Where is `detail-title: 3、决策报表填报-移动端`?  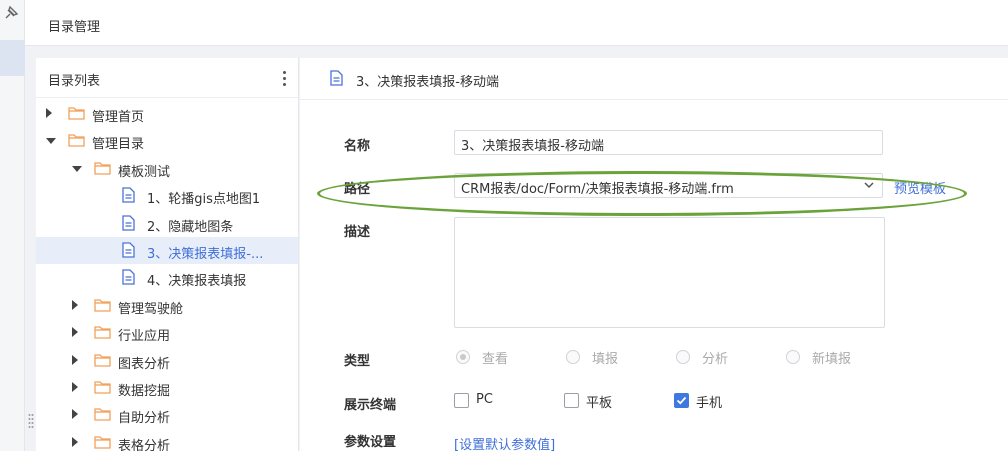
detail-title: 3、决策报表填报-移动端 is located at coordinates (427, 82).